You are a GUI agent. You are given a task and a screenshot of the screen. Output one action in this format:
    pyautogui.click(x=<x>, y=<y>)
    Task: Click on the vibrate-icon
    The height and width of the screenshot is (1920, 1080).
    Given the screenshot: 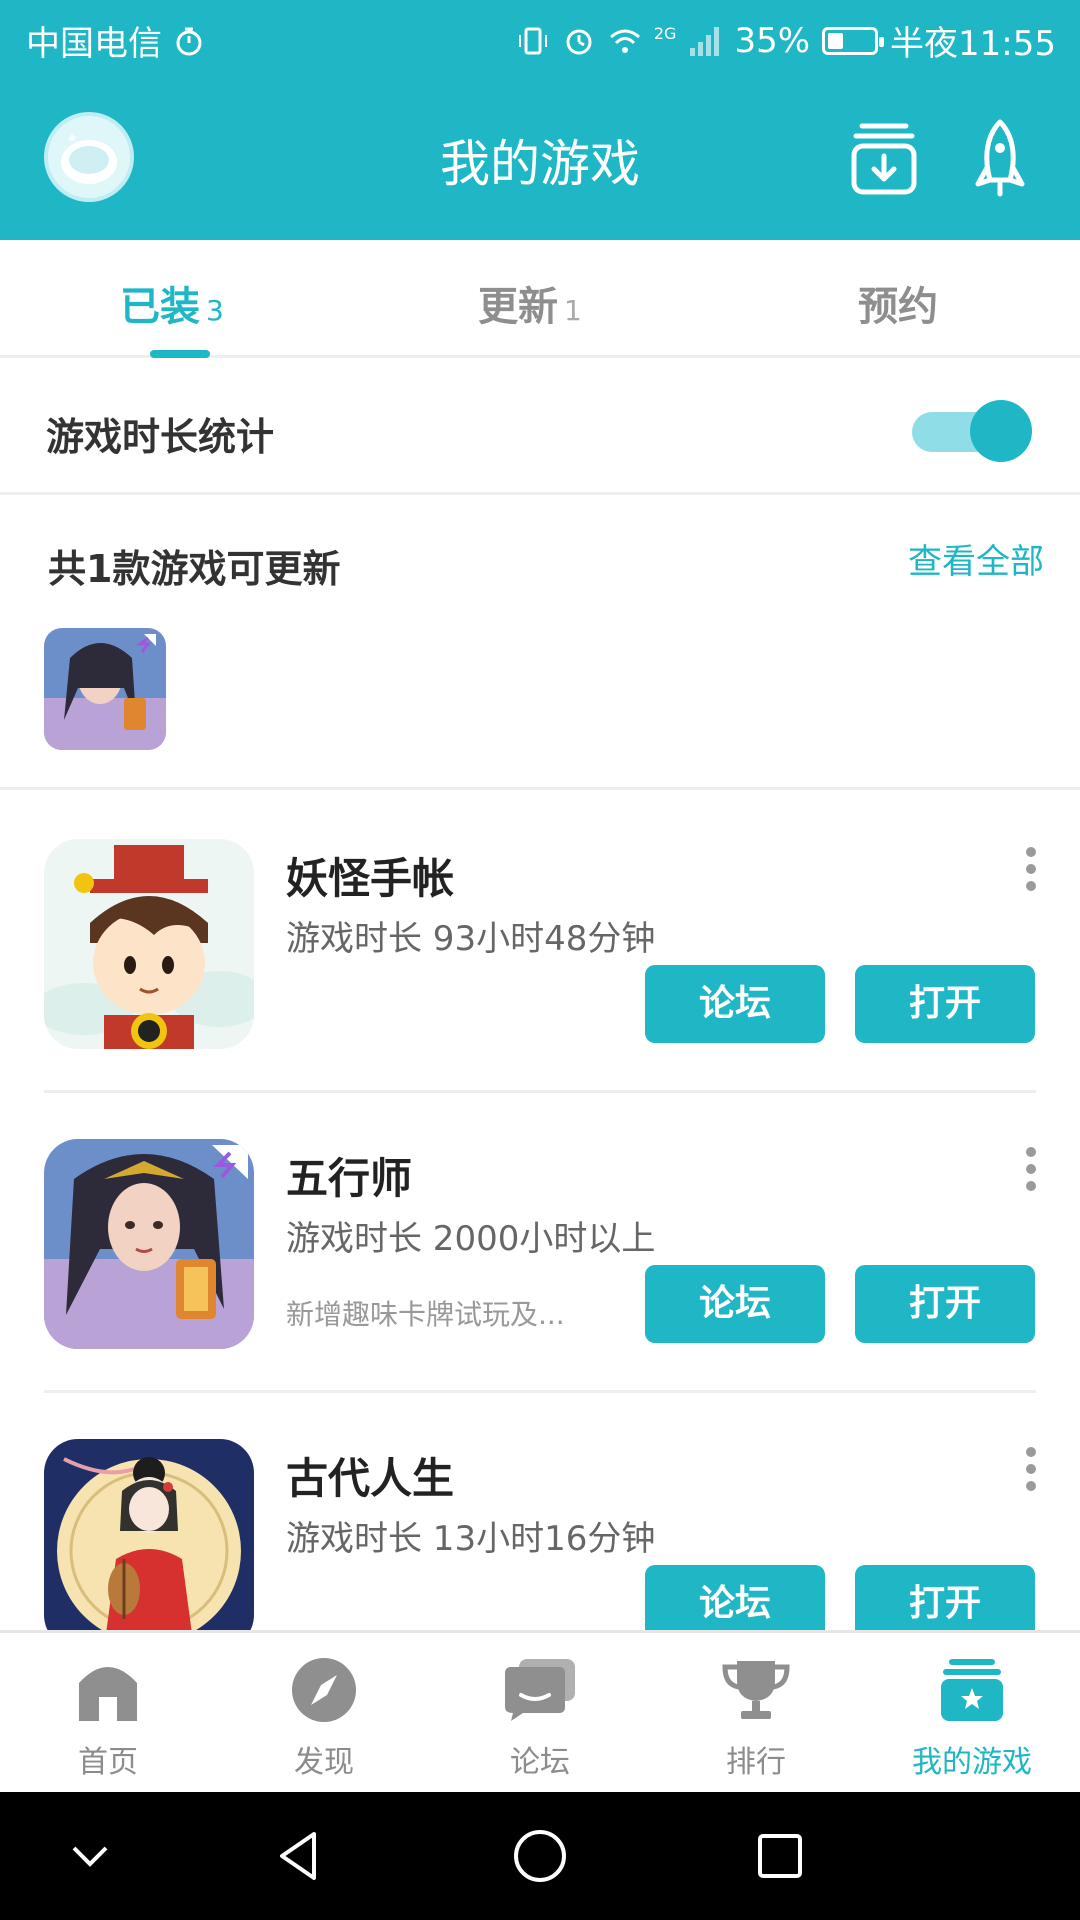 What is the action you would take?
    pyautogui.click(x=532, y=40)
    